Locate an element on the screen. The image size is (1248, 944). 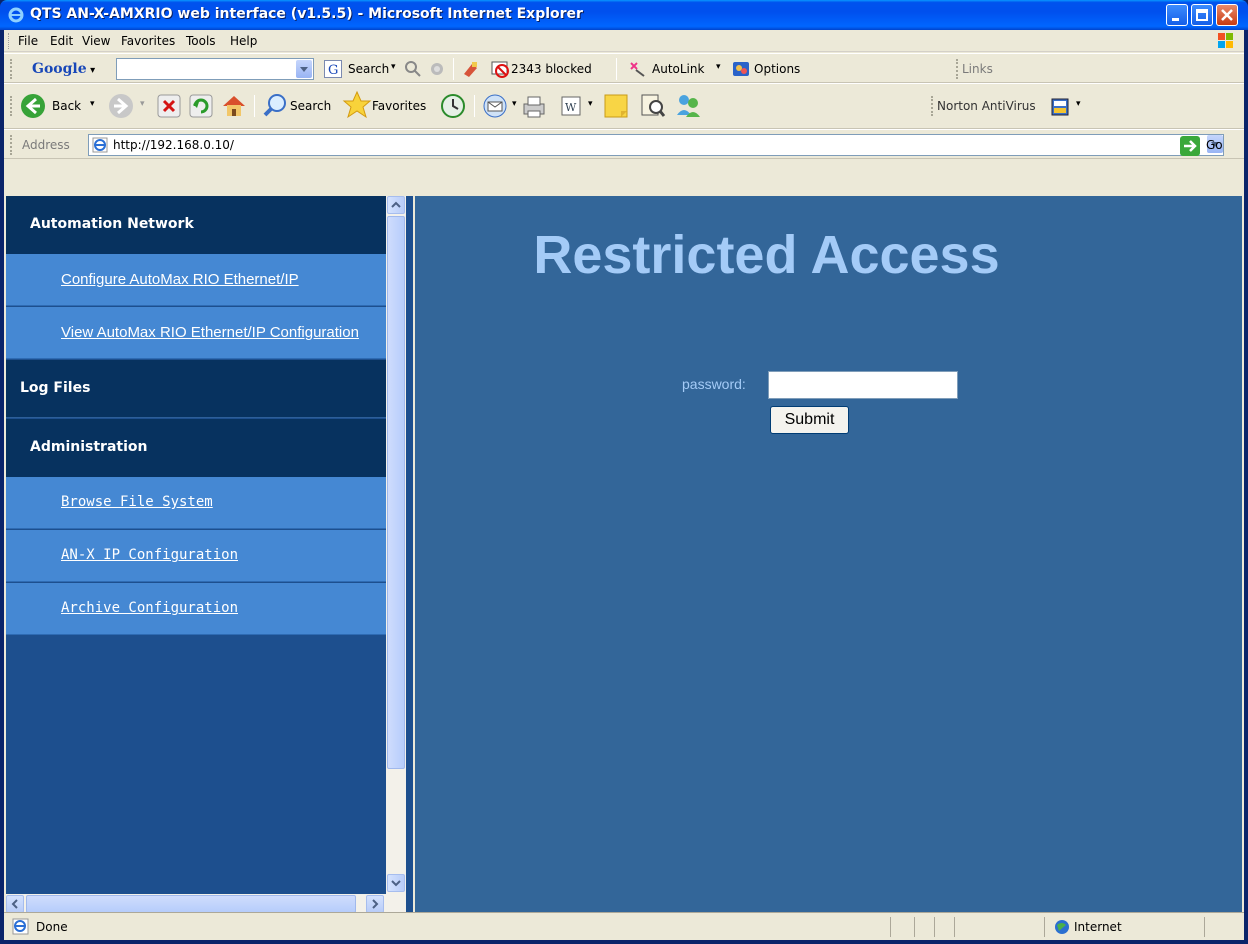
nav-section-log-files: Log Files is located at coordinates (196, 389).